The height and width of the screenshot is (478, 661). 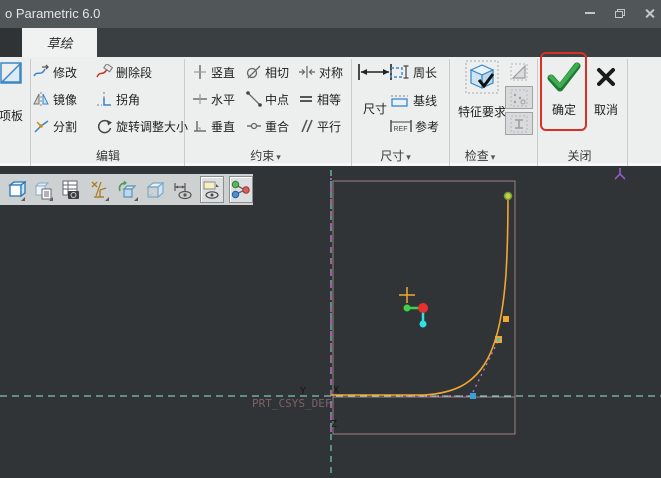 What do you see at coordinates (413, 100) in the screenshot?
I see `baseline-button: 基线` at bounding box center [413, 100].